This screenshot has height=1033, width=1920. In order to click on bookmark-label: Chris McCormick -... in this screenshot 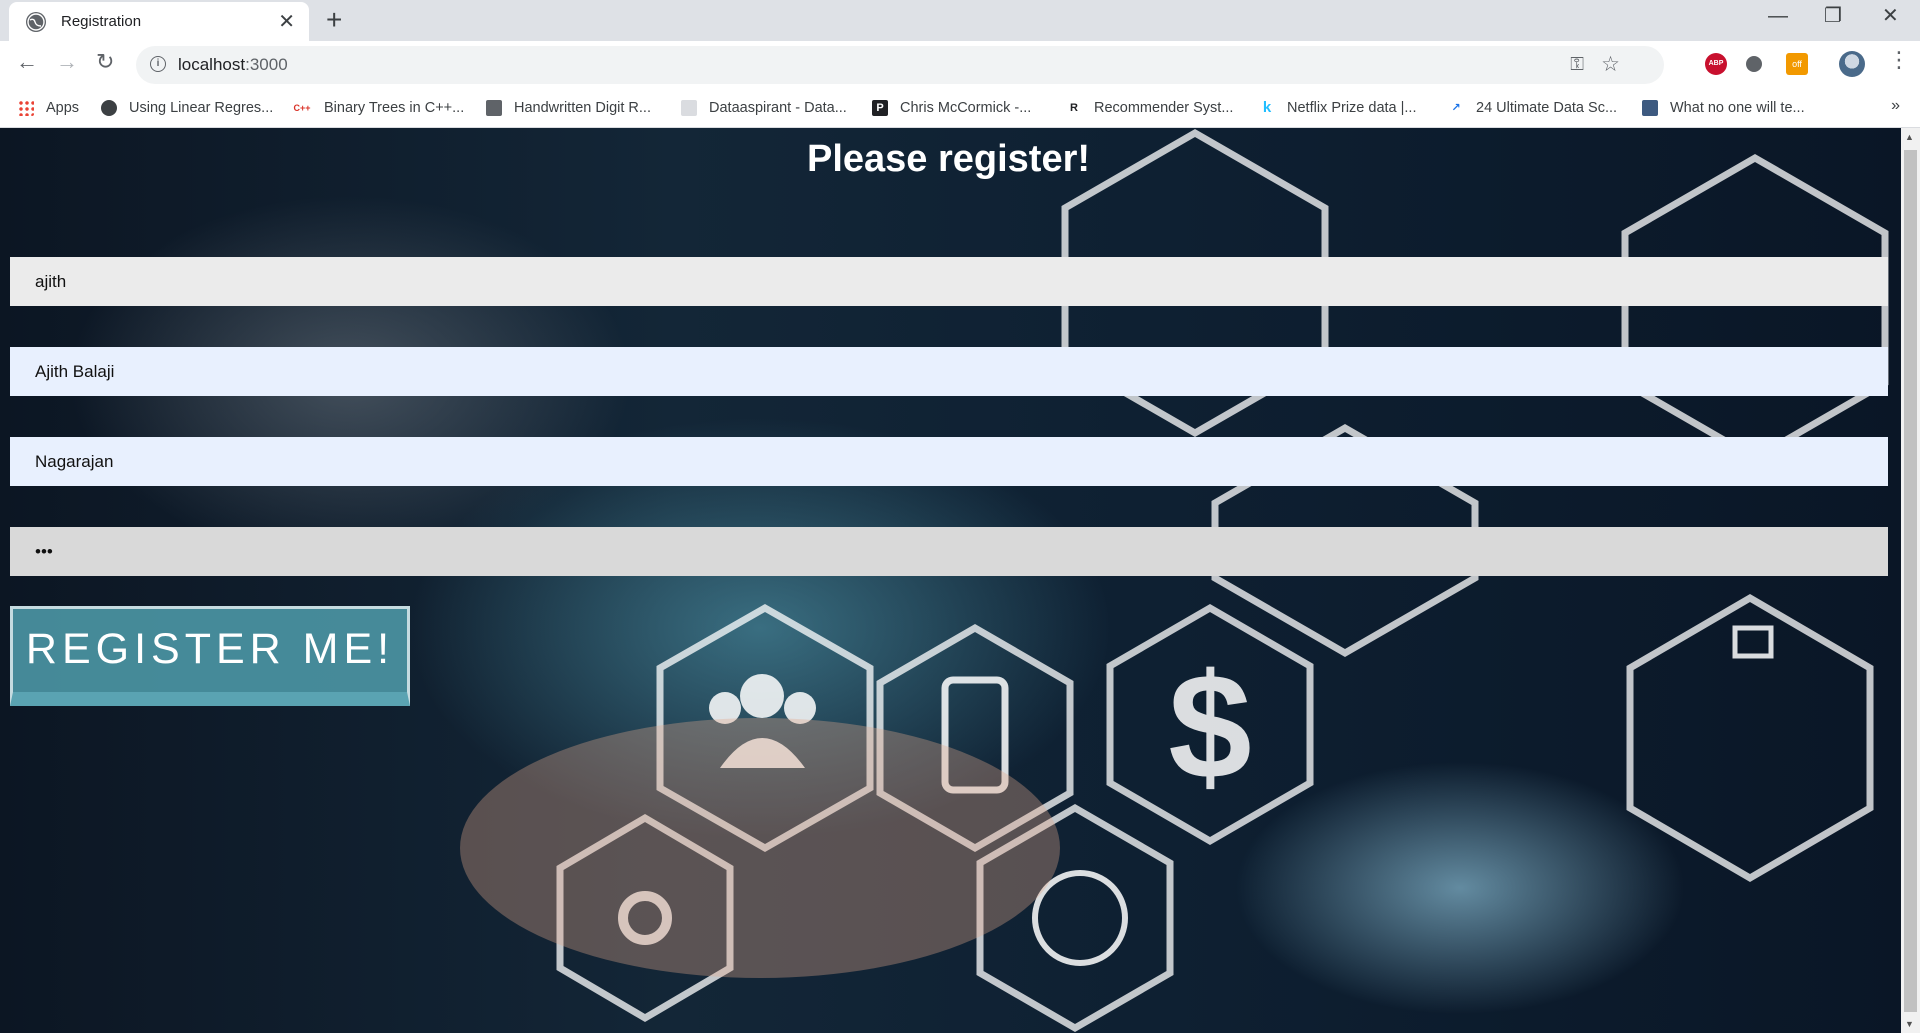, I will do `click(966, 108)`.